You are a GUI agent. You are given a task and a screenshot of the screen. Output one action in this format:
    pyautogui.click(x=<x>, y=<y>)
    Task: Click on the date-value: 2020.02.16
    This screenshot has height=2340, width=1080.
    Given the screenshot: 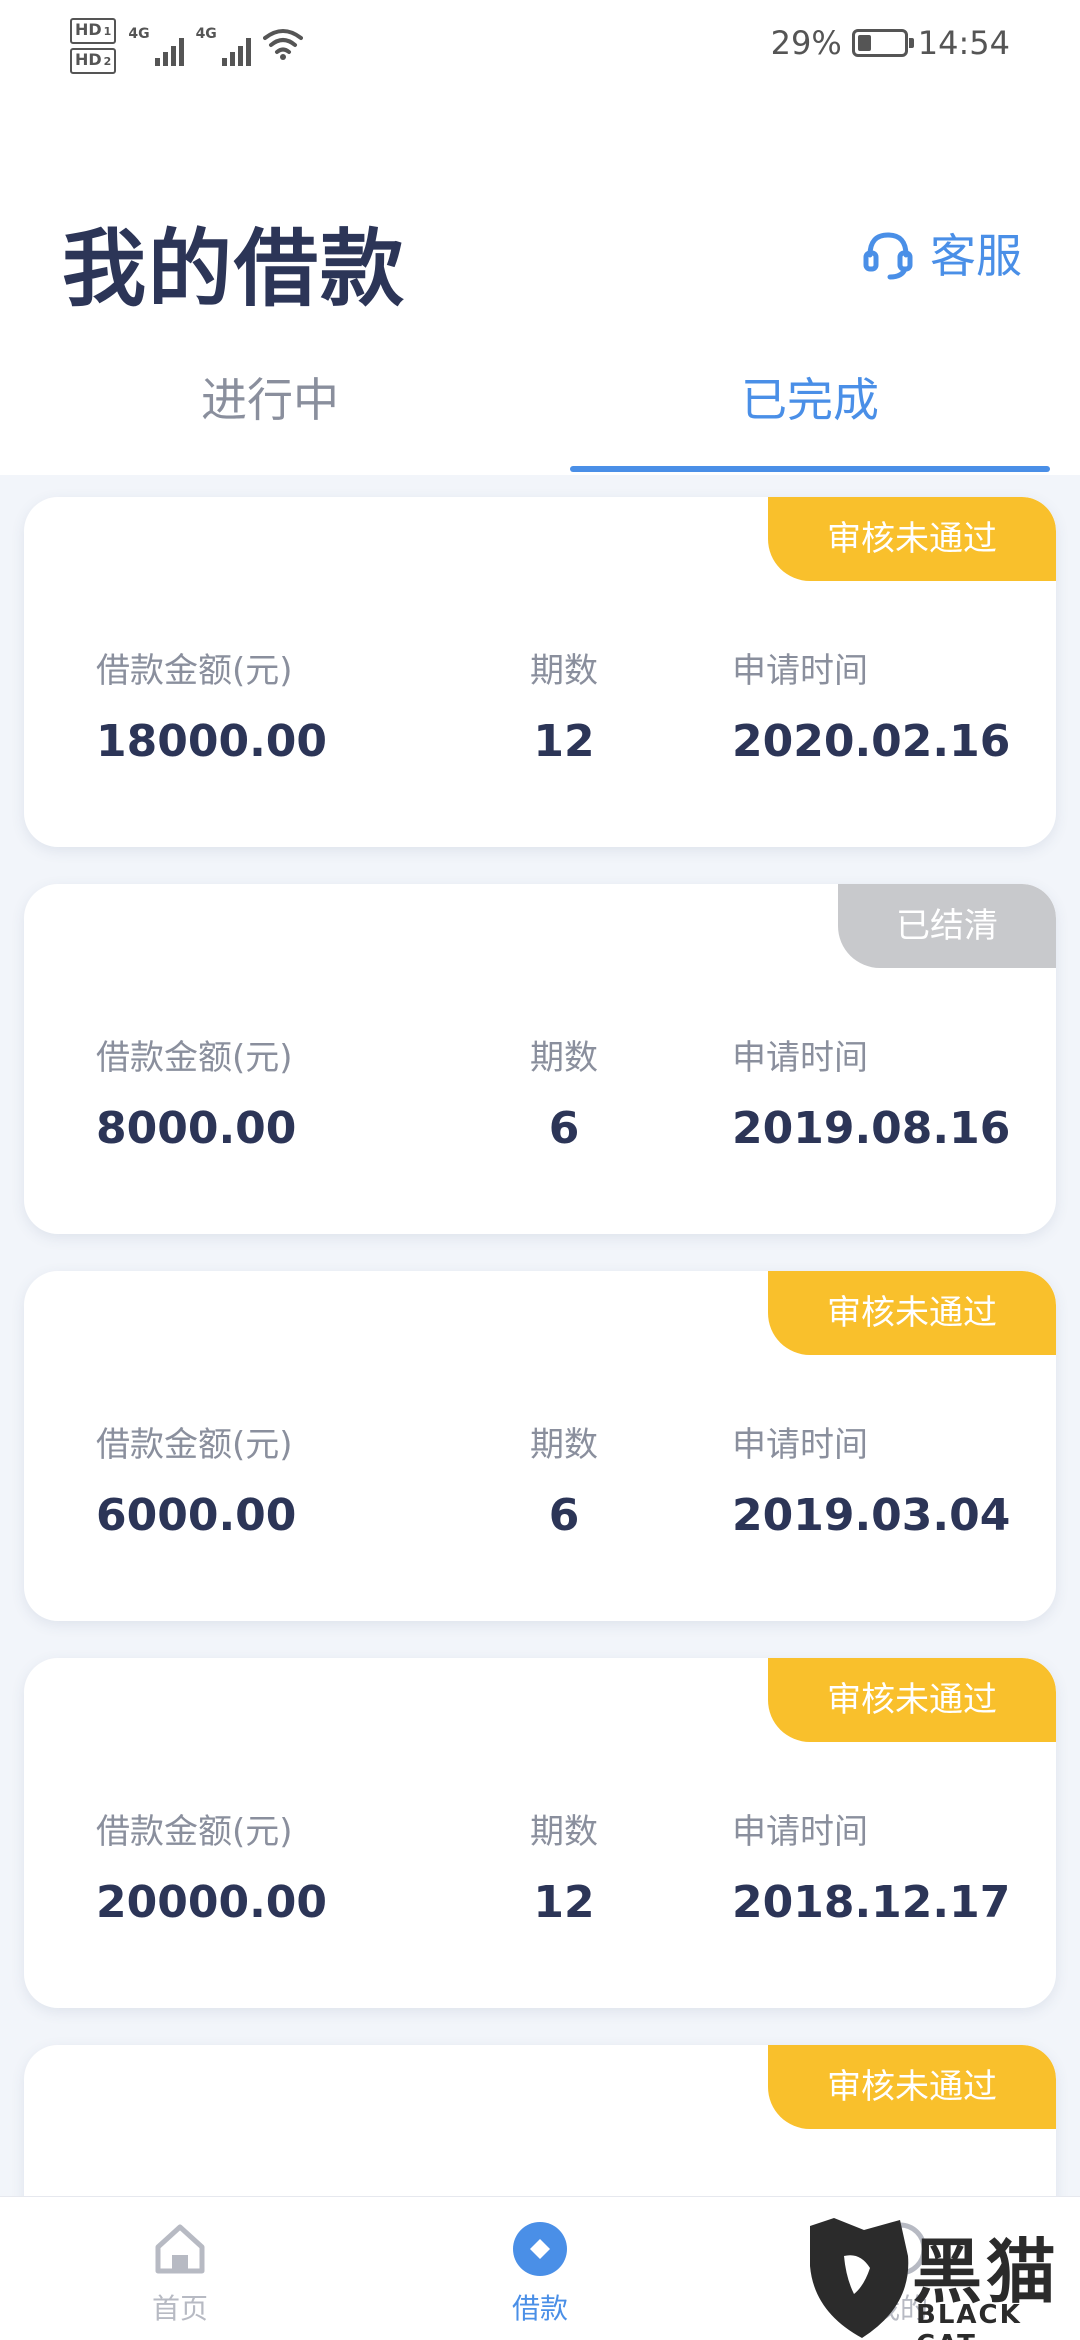 What is the action you would take?
    pyautogui.click(x=871, y=741)
    